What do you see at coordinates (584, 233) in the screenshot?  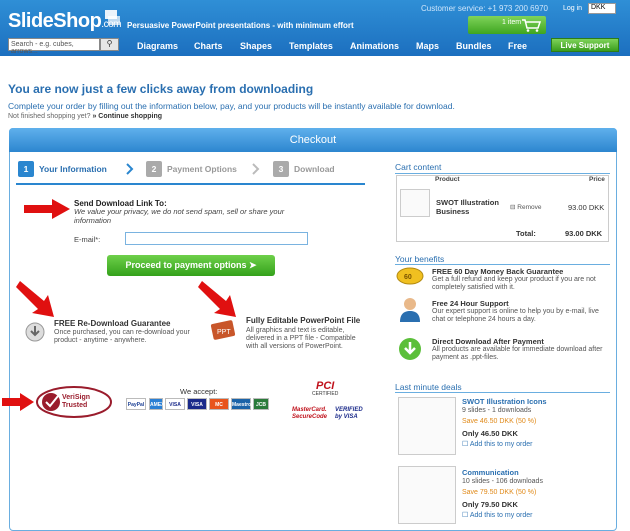 I see `cart-total-value: 93.00 DKK` at bounding box center [584, 233].